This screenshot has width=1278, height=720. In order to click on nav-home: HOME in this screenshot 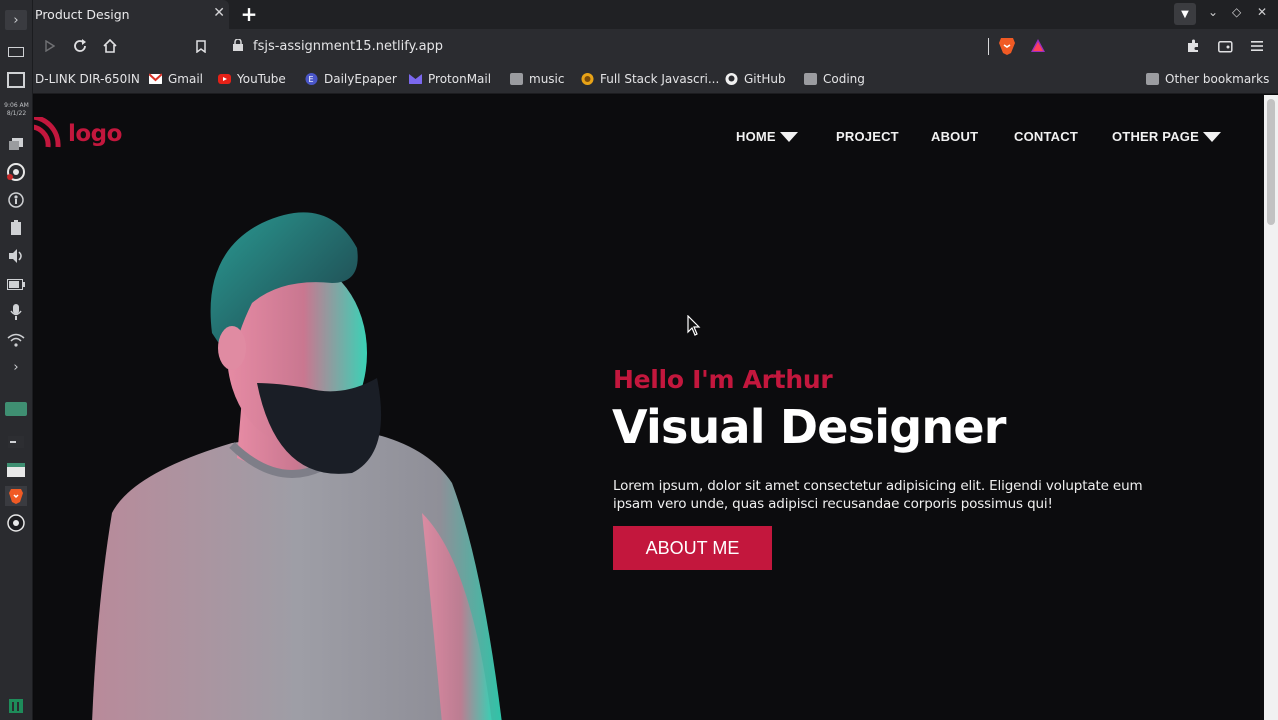, I will do `click(767, 136)`.